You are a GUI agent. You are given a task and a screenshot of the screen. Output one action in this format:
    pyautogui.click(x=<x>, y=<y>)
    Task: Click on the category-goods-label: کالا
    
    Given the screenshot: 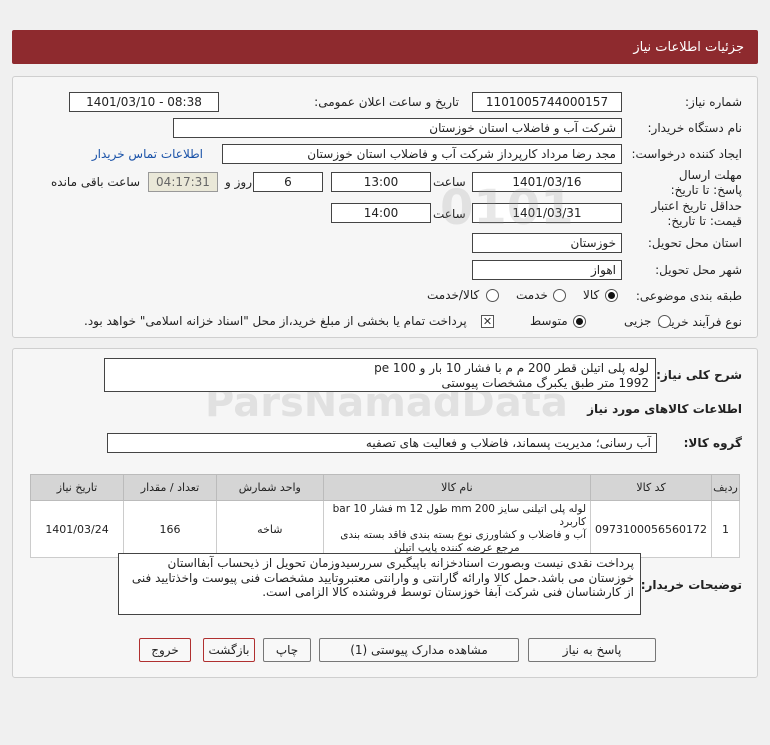 What is the action you would take?
    pyautogui.click(x=591, y=295)
    